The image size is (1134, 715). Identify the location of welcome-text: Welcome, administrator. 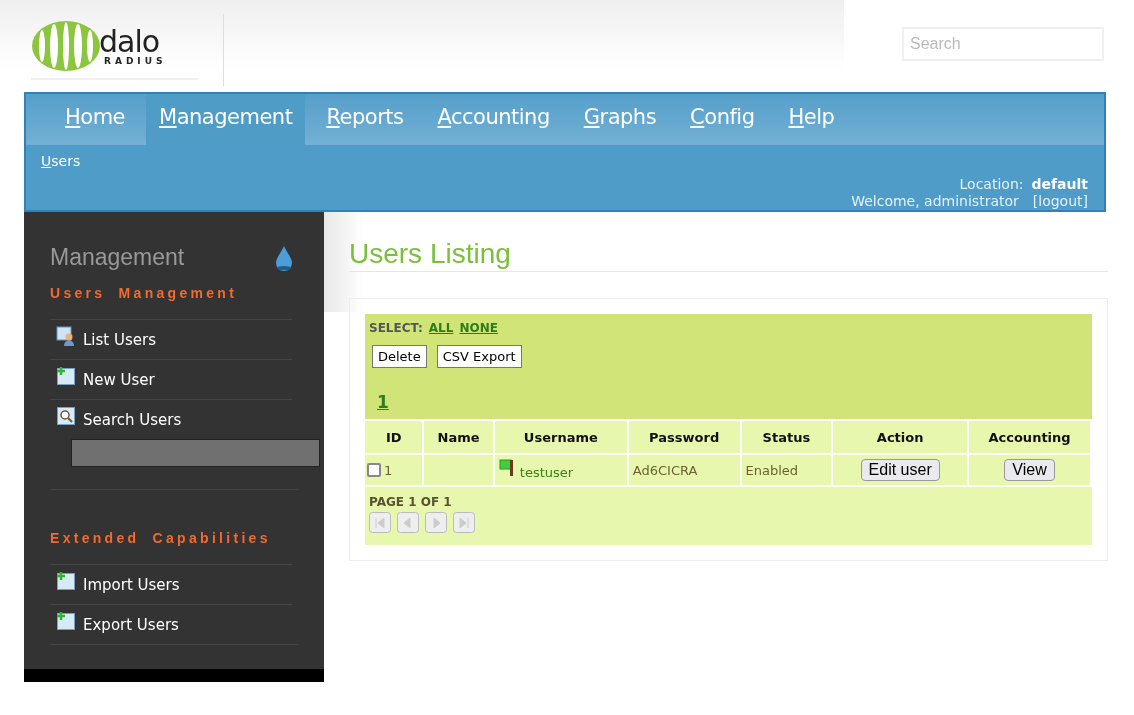
(935, 201).